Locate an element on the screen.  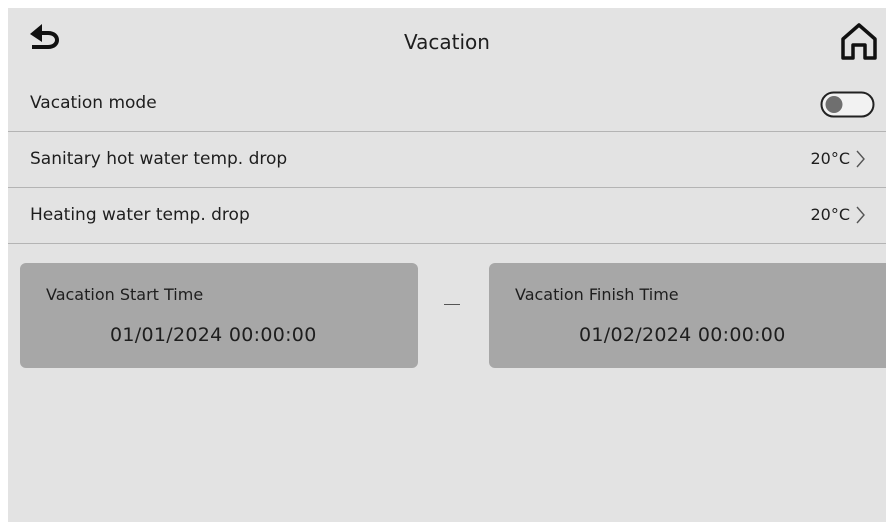
heating-water-temp-drop-value-group: 20°C is located at coordinates (838, 215).